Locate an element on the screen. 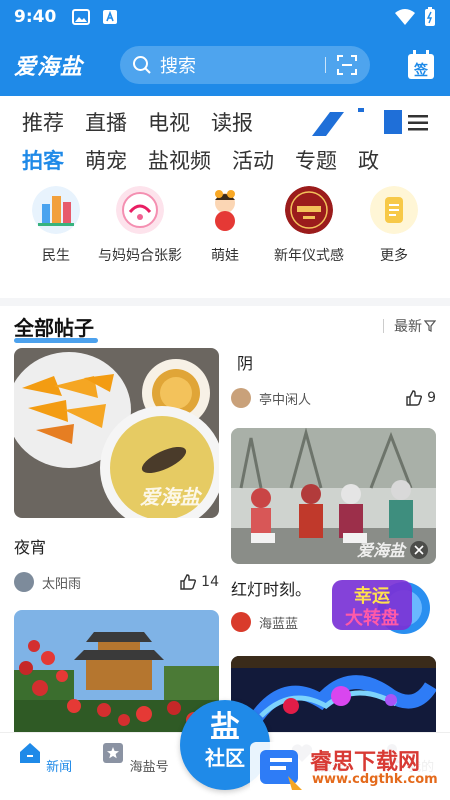 This screenshot has height=800, width=450. post-card: 爱海盐 夜宵 太阳雨 14 is located at coordinates (116, 470).